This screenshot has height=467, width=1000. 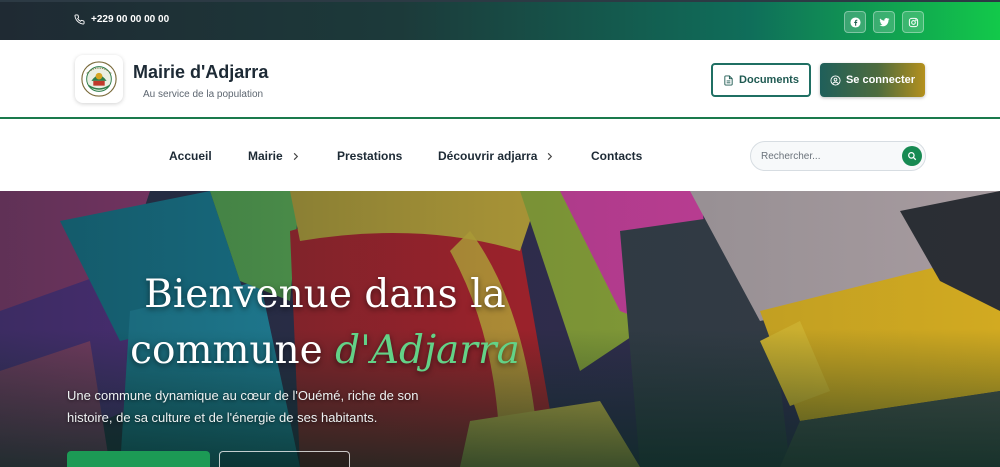 I want to click on instagram-icon, so click(x=913, y=22).